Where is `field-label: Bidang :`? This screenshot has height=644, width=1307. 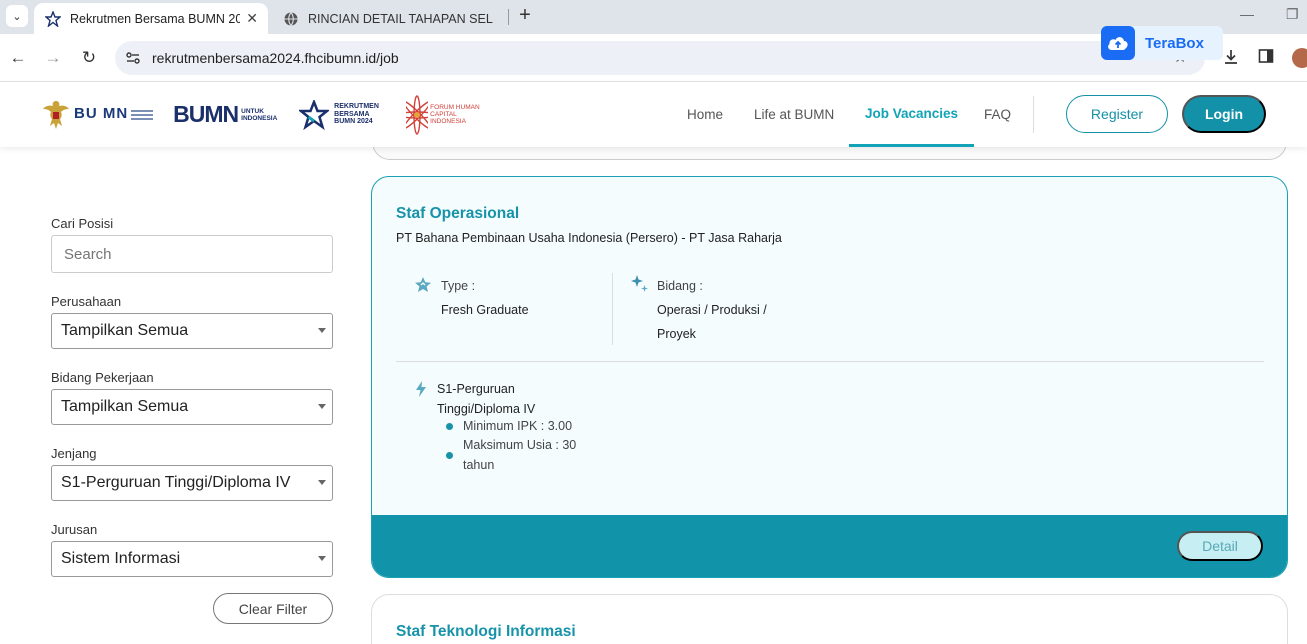
field-label: Bidang : is located at coordinates (680, 286).